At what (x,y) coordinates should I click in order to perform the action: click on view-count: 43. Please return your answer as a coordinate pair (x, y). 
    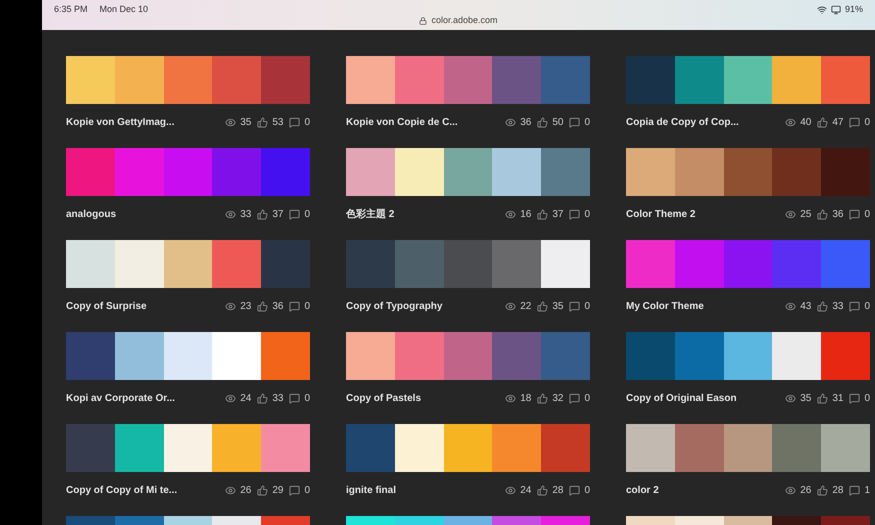
    Looking at the image, I should click on (806, 307).